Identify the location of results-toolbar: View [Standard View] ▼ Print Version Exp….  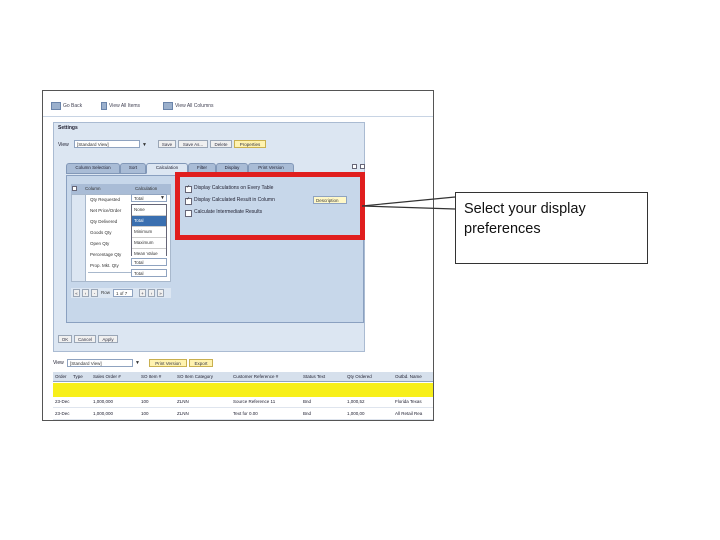
(243, 364).